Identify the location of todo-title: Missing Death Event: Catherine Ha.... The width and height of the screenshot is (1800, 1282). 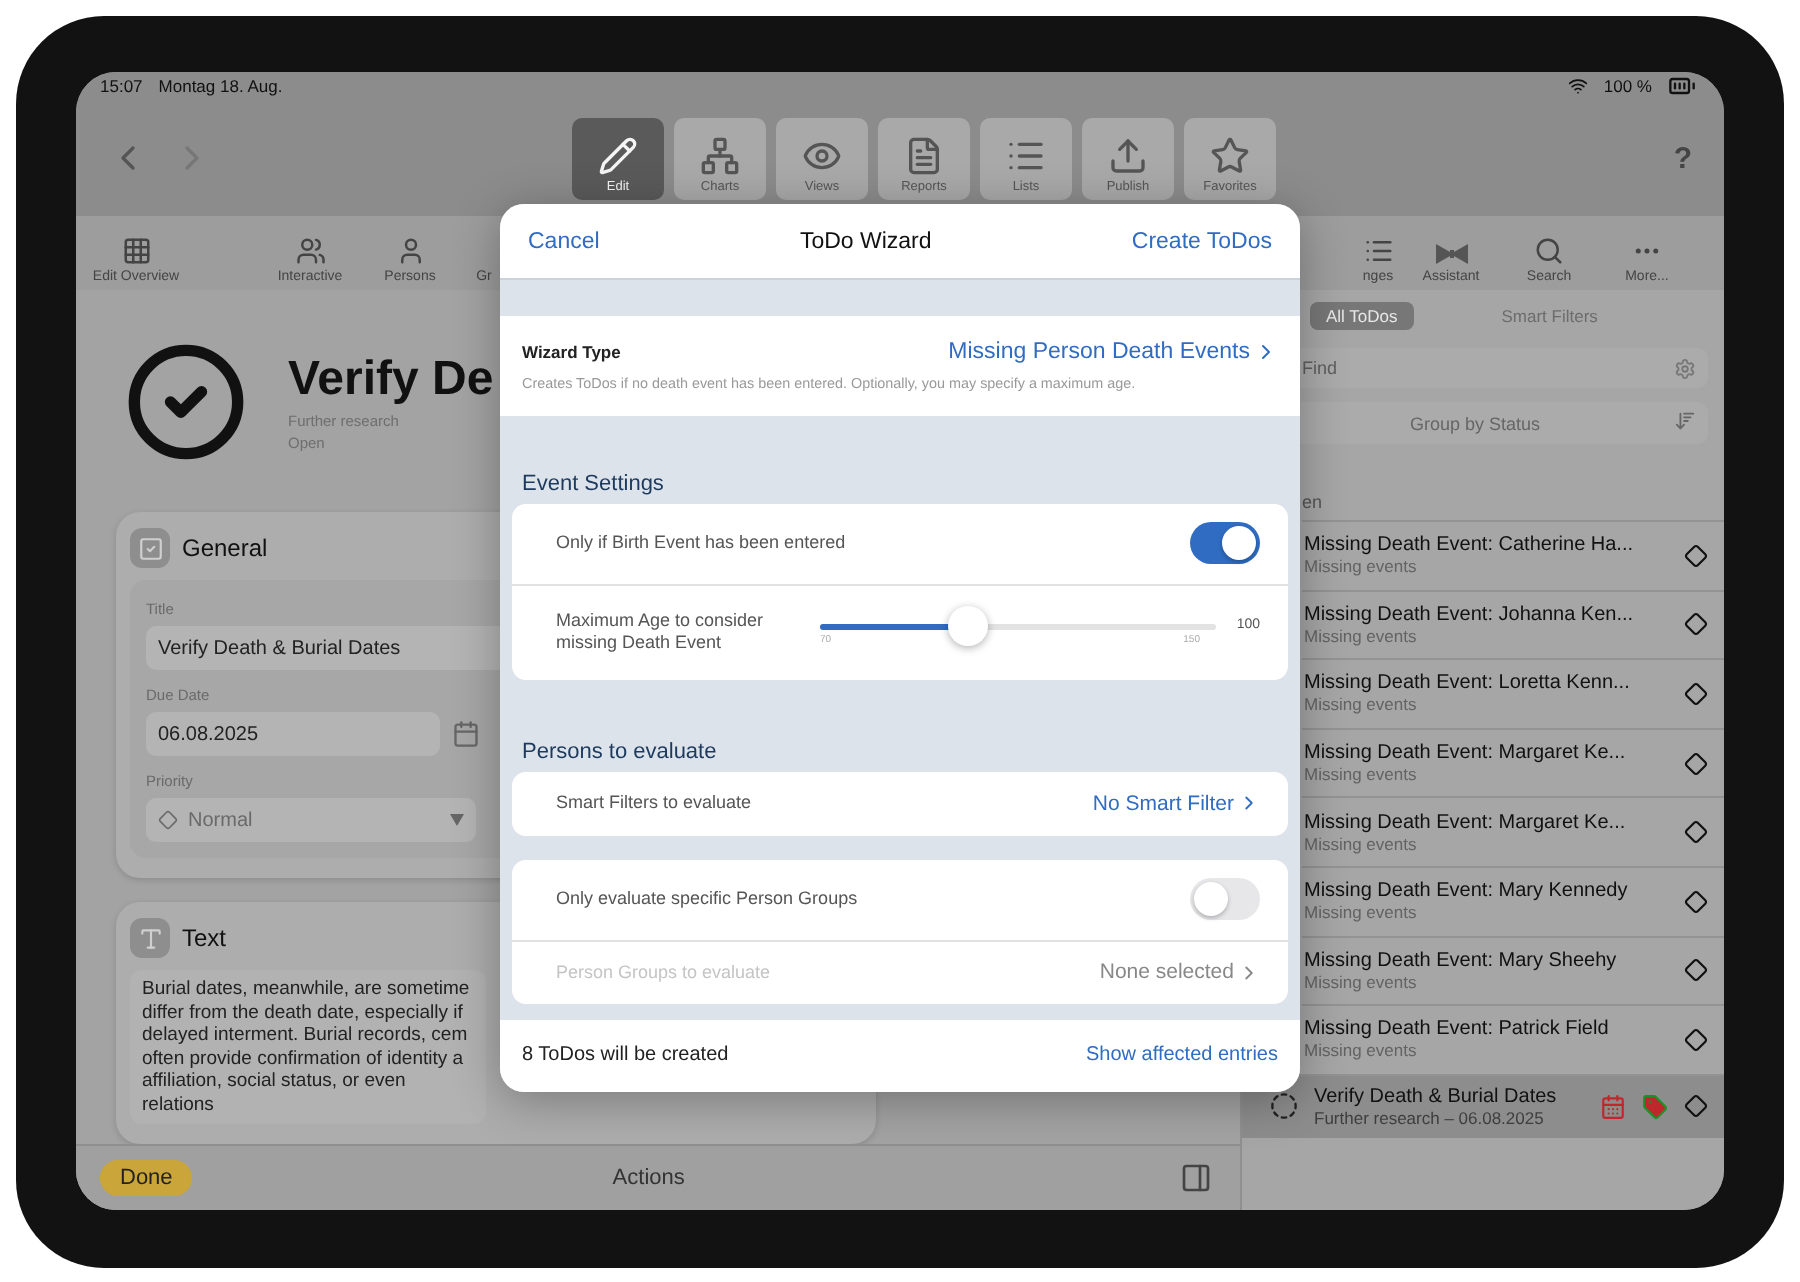
(1470, 545).